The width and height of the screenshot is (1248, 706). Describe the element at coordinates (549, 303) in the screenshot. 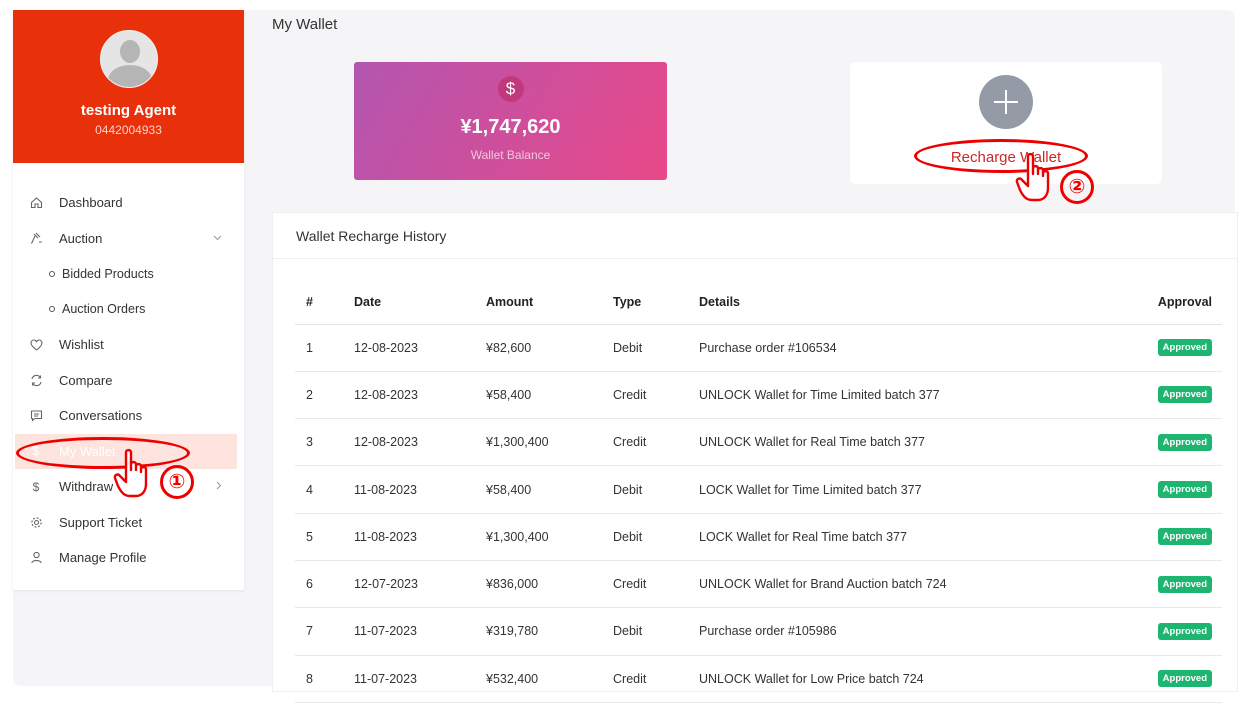

I see `column-header-amount: Amount` at that location.